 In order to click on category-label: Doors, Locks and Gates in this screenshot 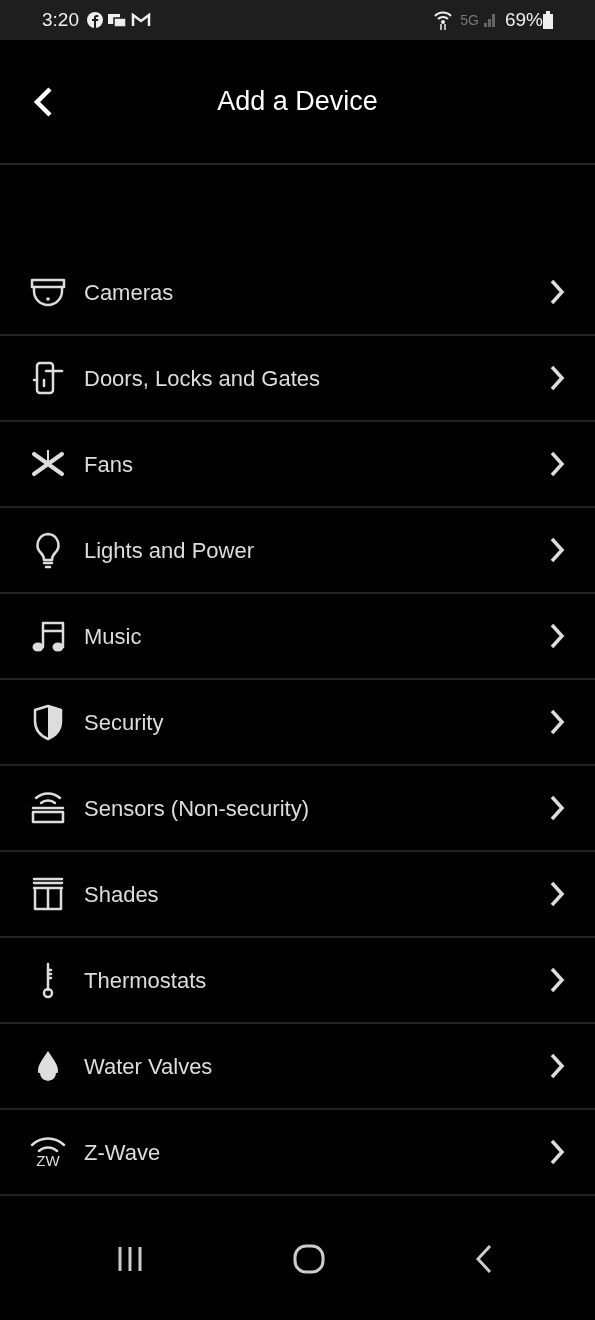, I will do `click(202, 378)`.